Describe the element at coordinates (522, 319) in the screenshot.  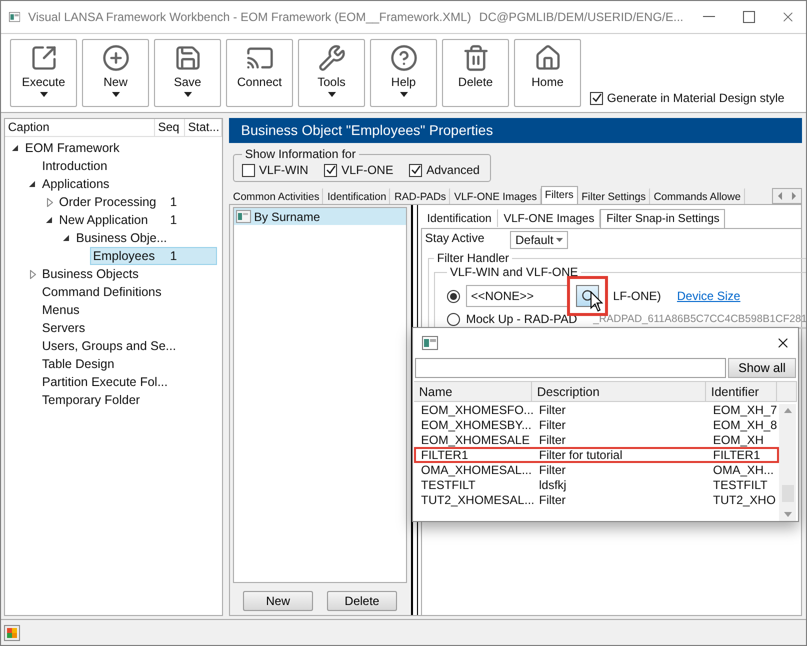
I see `option-label: Mock Up - RAD-PAD` at that location.